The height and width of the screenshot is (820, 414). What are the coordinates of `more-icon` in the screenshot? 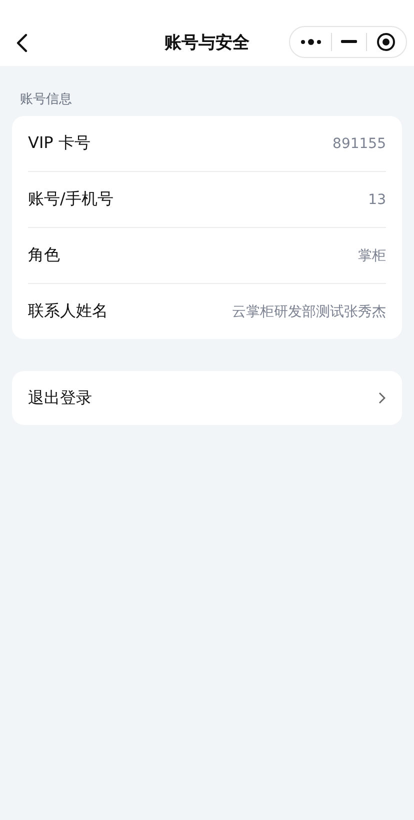 It's located at (311, 42).